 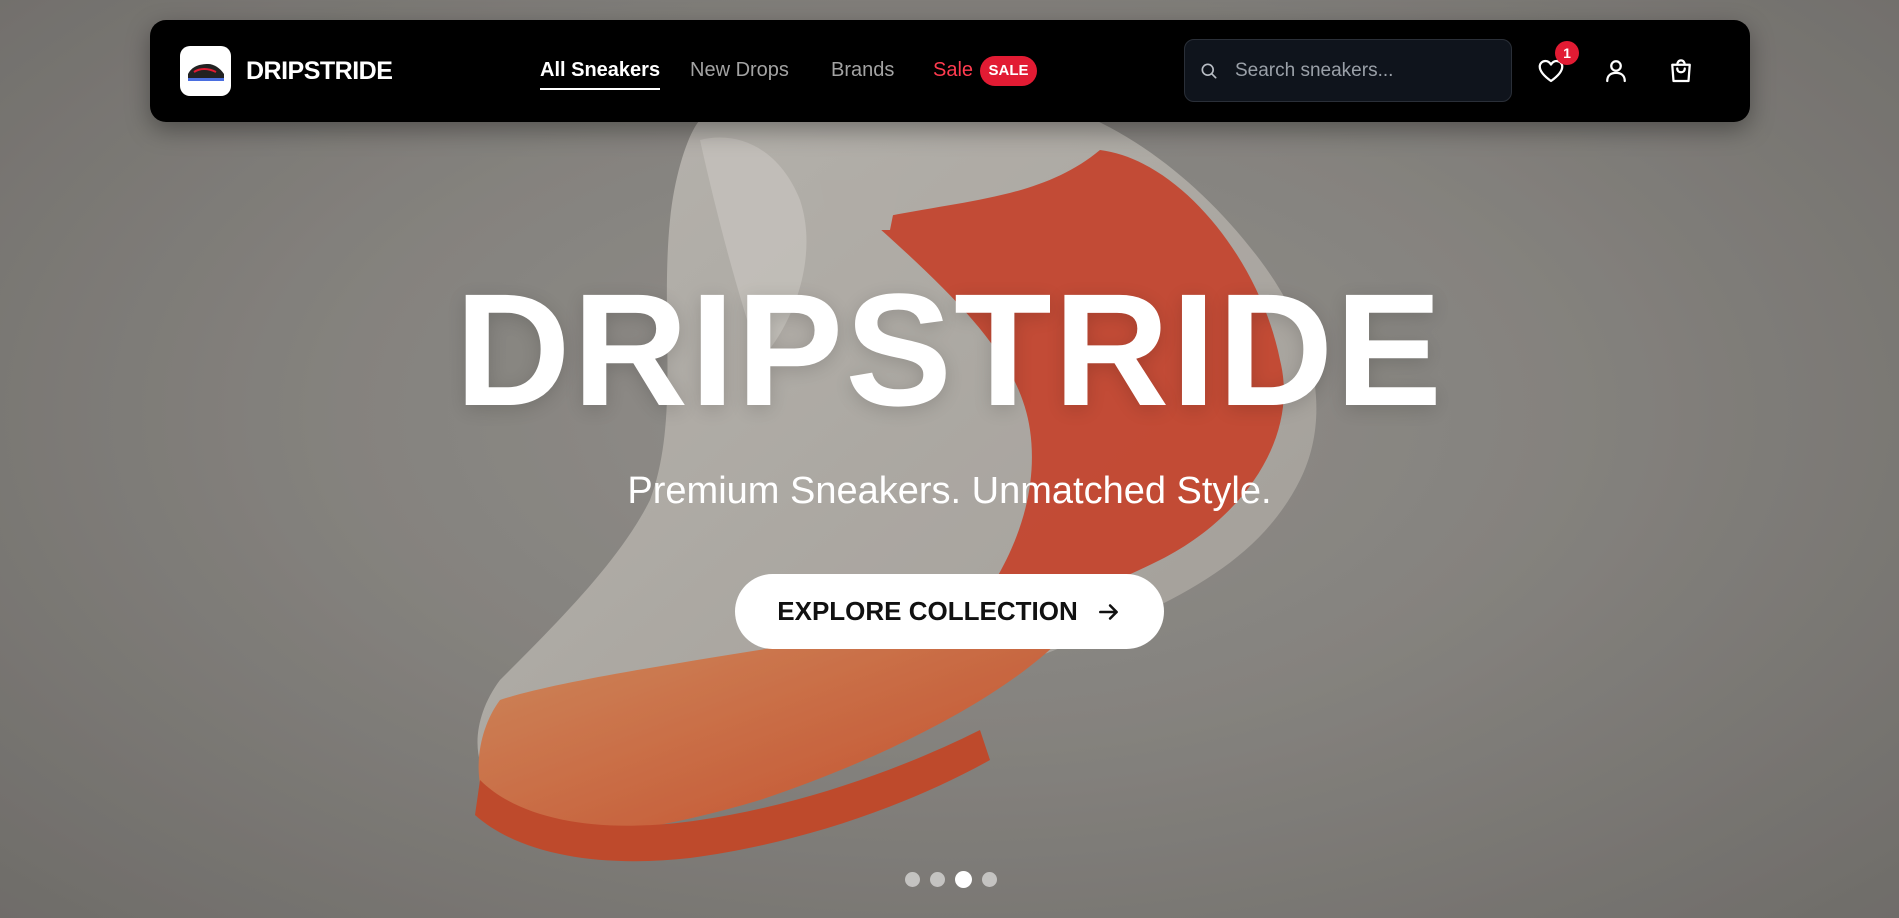 I want to click on cart-button, so click(x=1681, y=71).